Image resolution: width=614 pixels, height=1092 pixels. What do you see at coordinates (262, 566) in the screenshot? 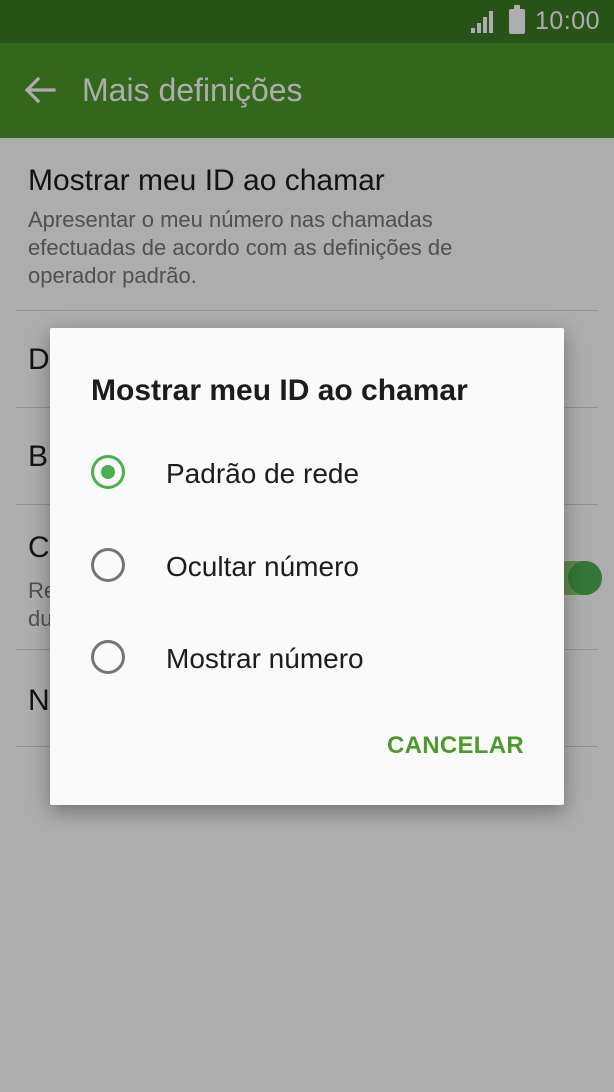
I see `radio-label: Ocultar número` at bounding box center [262, 566].